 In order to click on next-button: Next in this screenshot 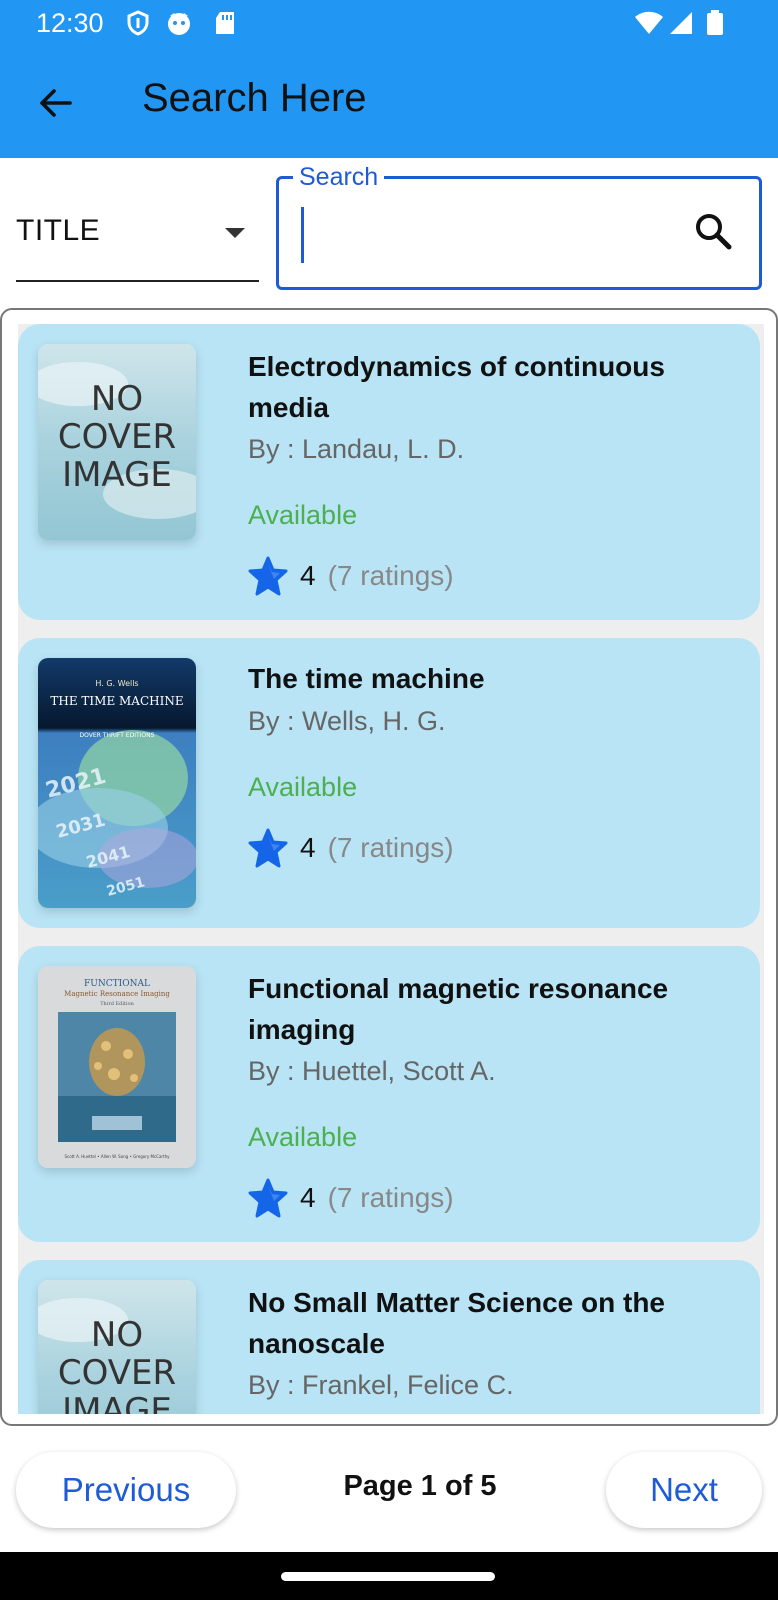, I will do `click(684, 1490)`.